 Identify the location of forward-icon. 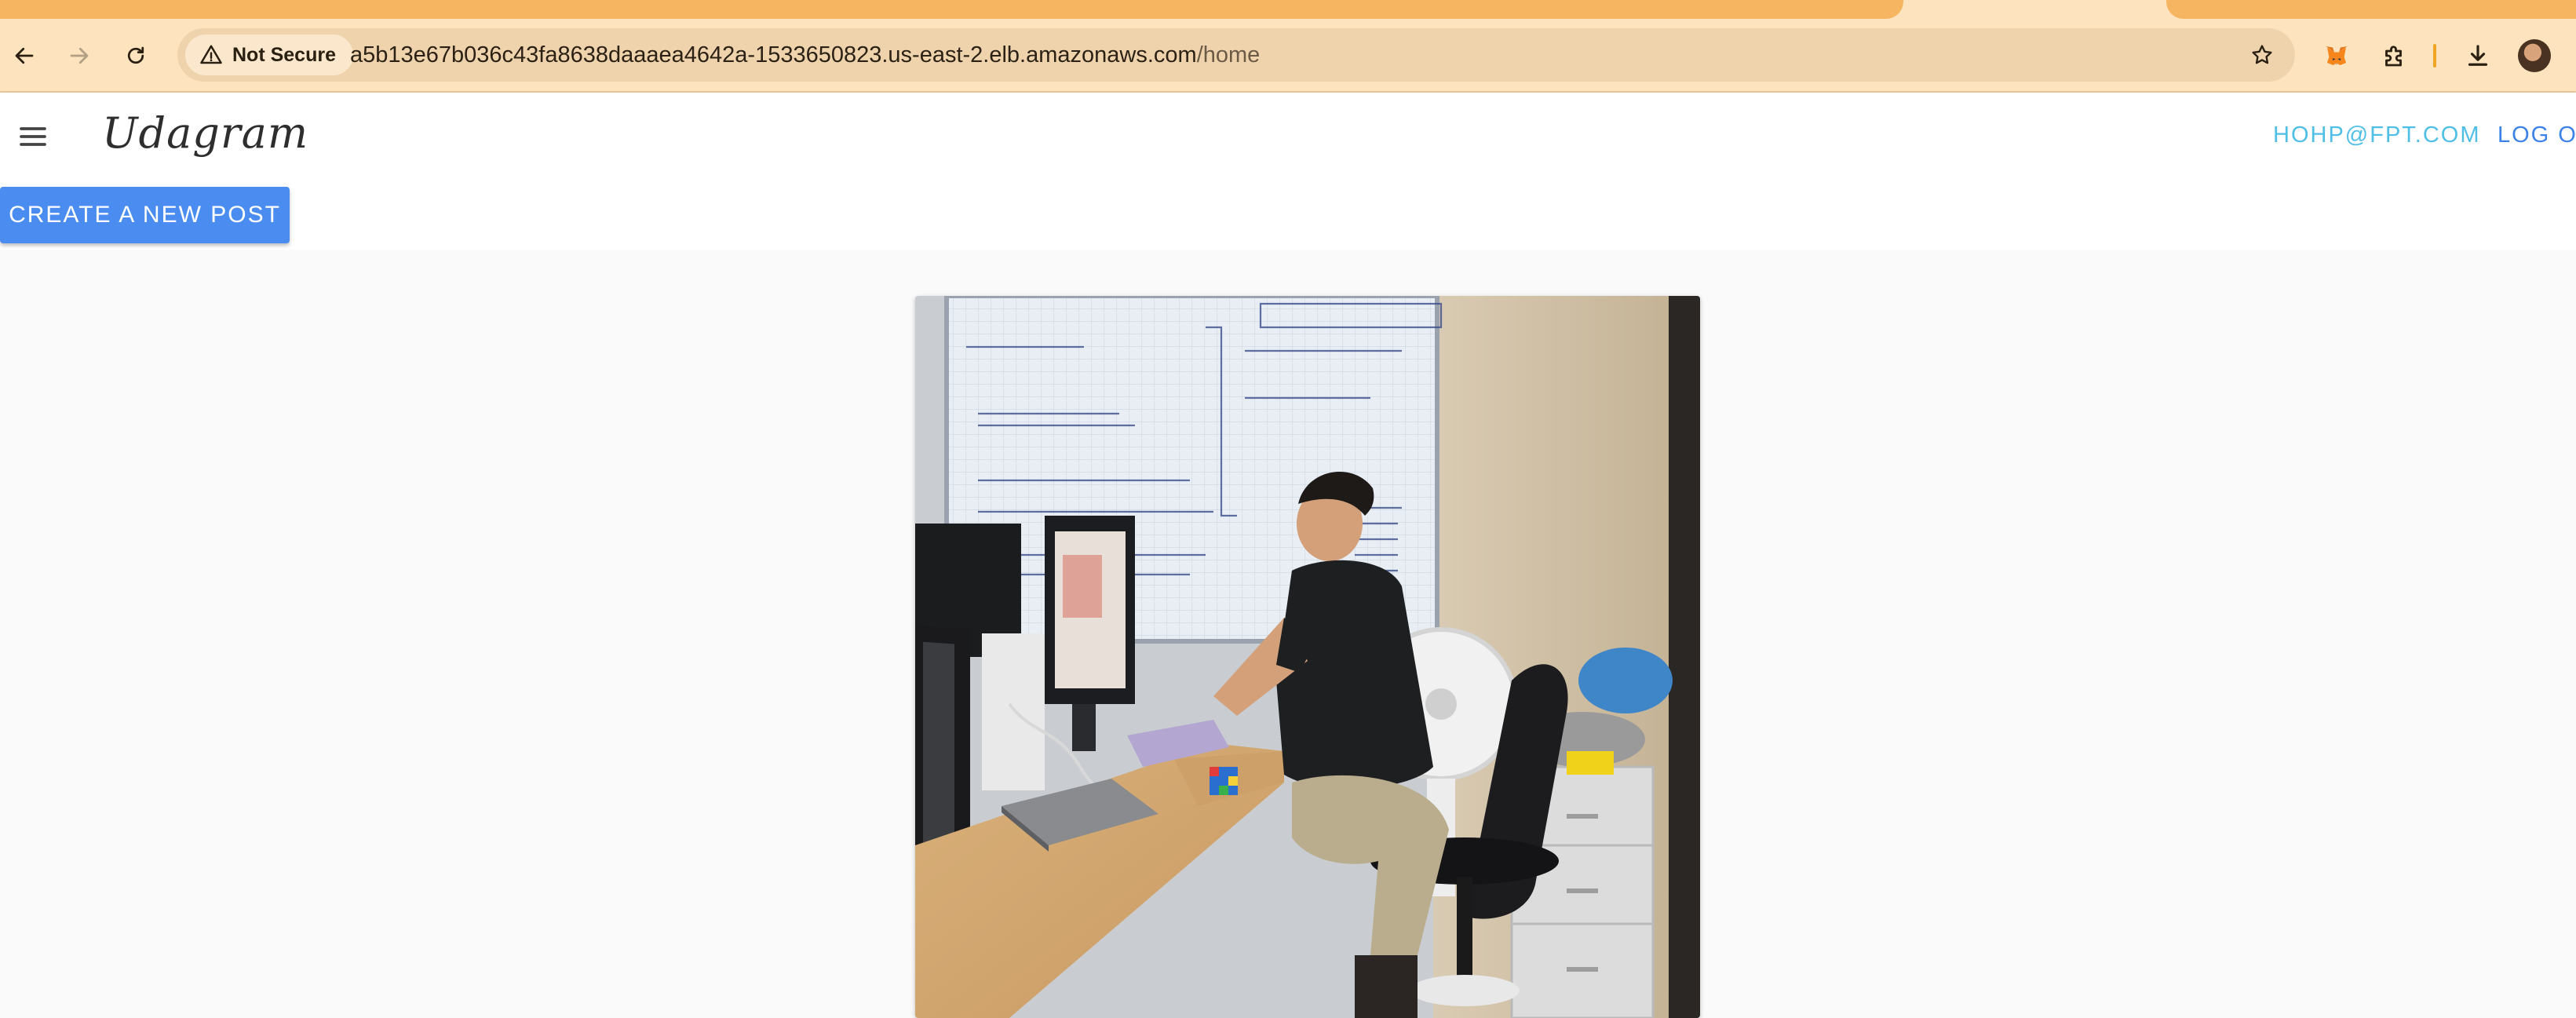
(79, 55).